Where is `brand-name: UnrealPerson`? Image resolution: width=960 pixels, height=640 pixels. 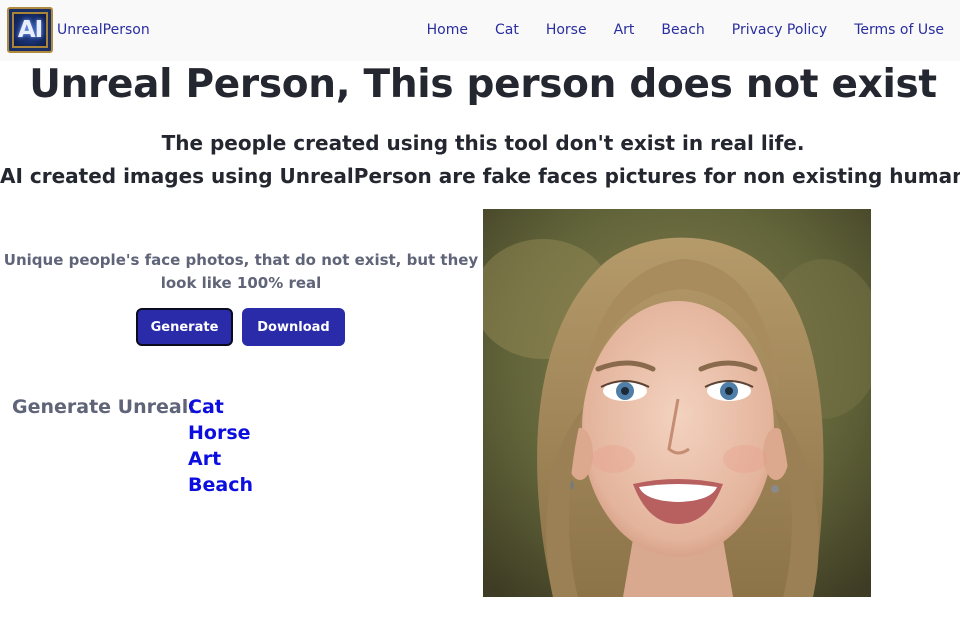
brand-name: UnrealPerson is located at coordinates (103, 30).